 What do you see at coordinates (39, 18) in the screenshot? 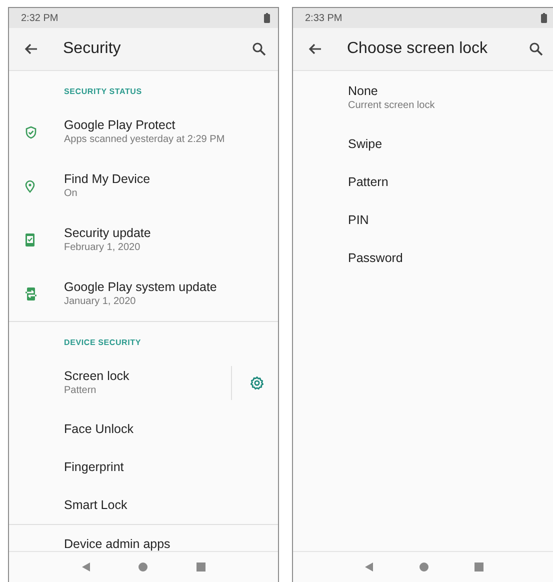
I see `status-time: 2:32 PM` at bounding box center [39, 18].